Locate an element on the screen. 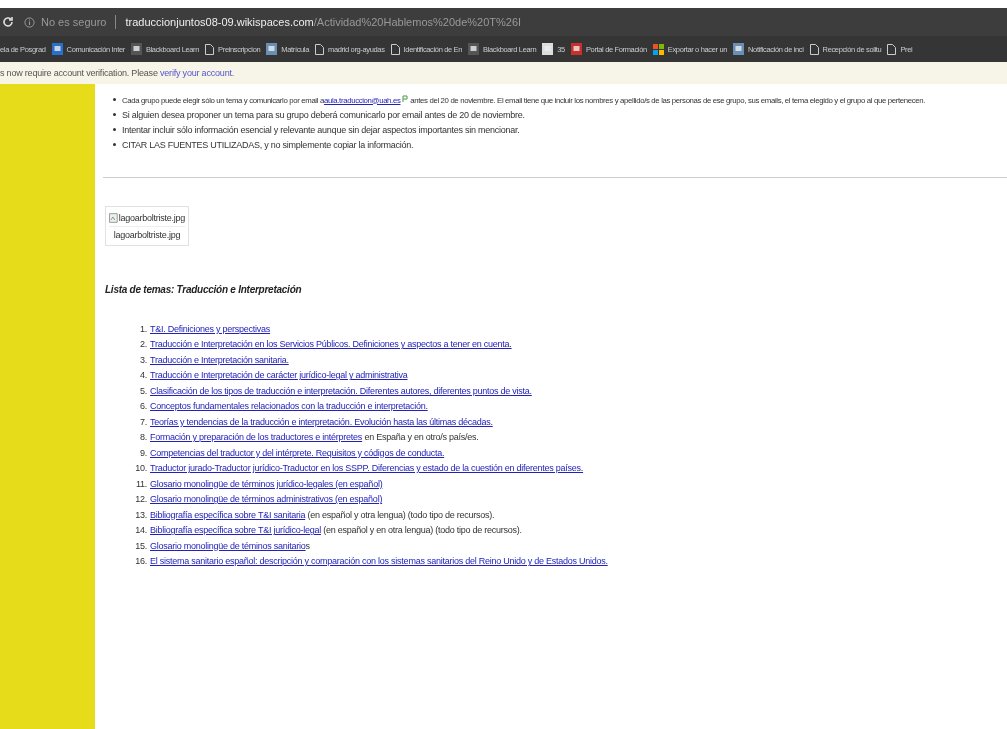 The width and height of the screenshot is (1007, 729). topic-link: Conceptos fundamentales relacionados con la traducción e interpretación. is located at coordinates (289, 406).